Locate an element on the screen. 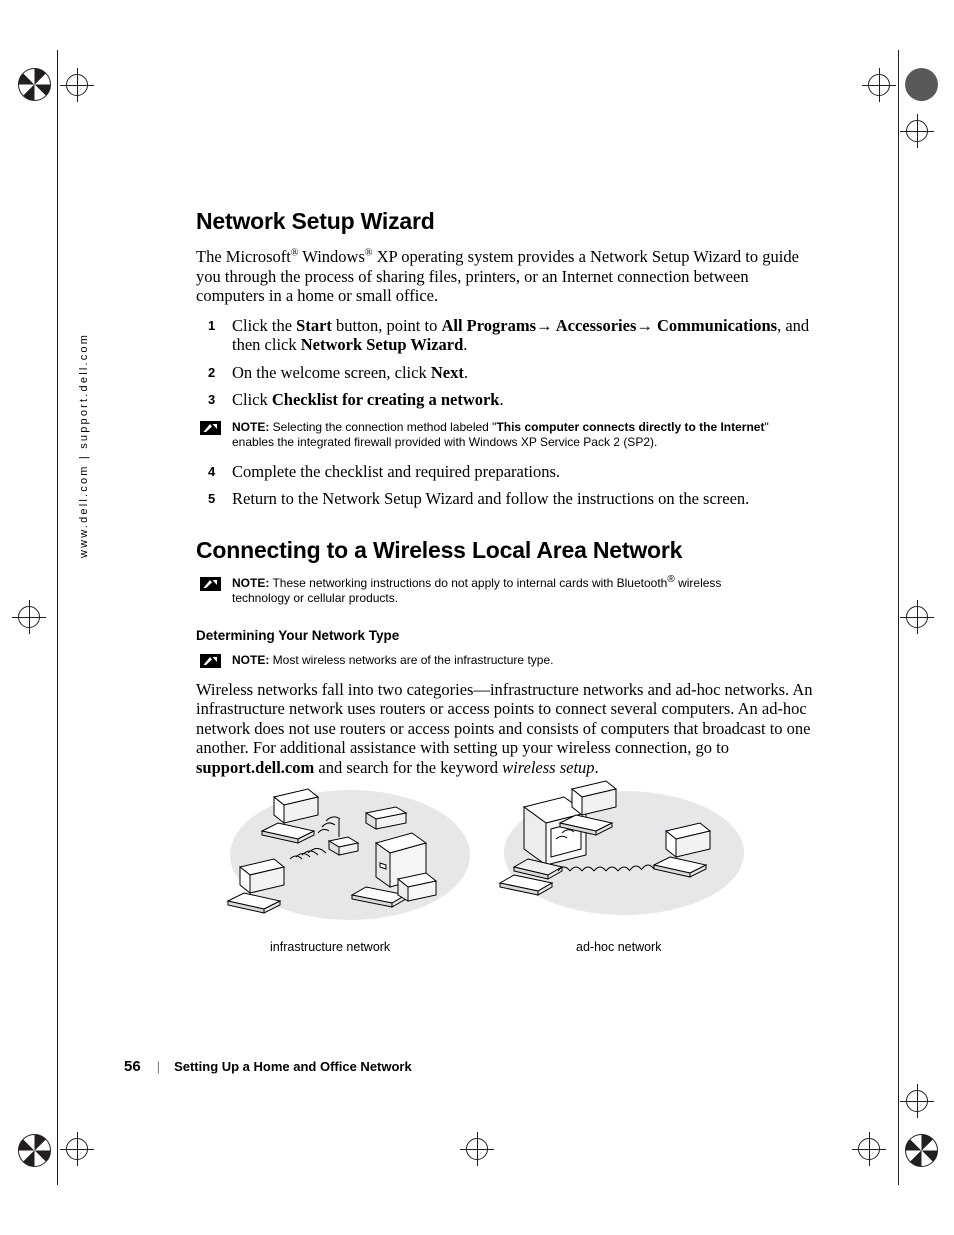  registration-crosshair-v-mr is located at coordinates (917, 617).